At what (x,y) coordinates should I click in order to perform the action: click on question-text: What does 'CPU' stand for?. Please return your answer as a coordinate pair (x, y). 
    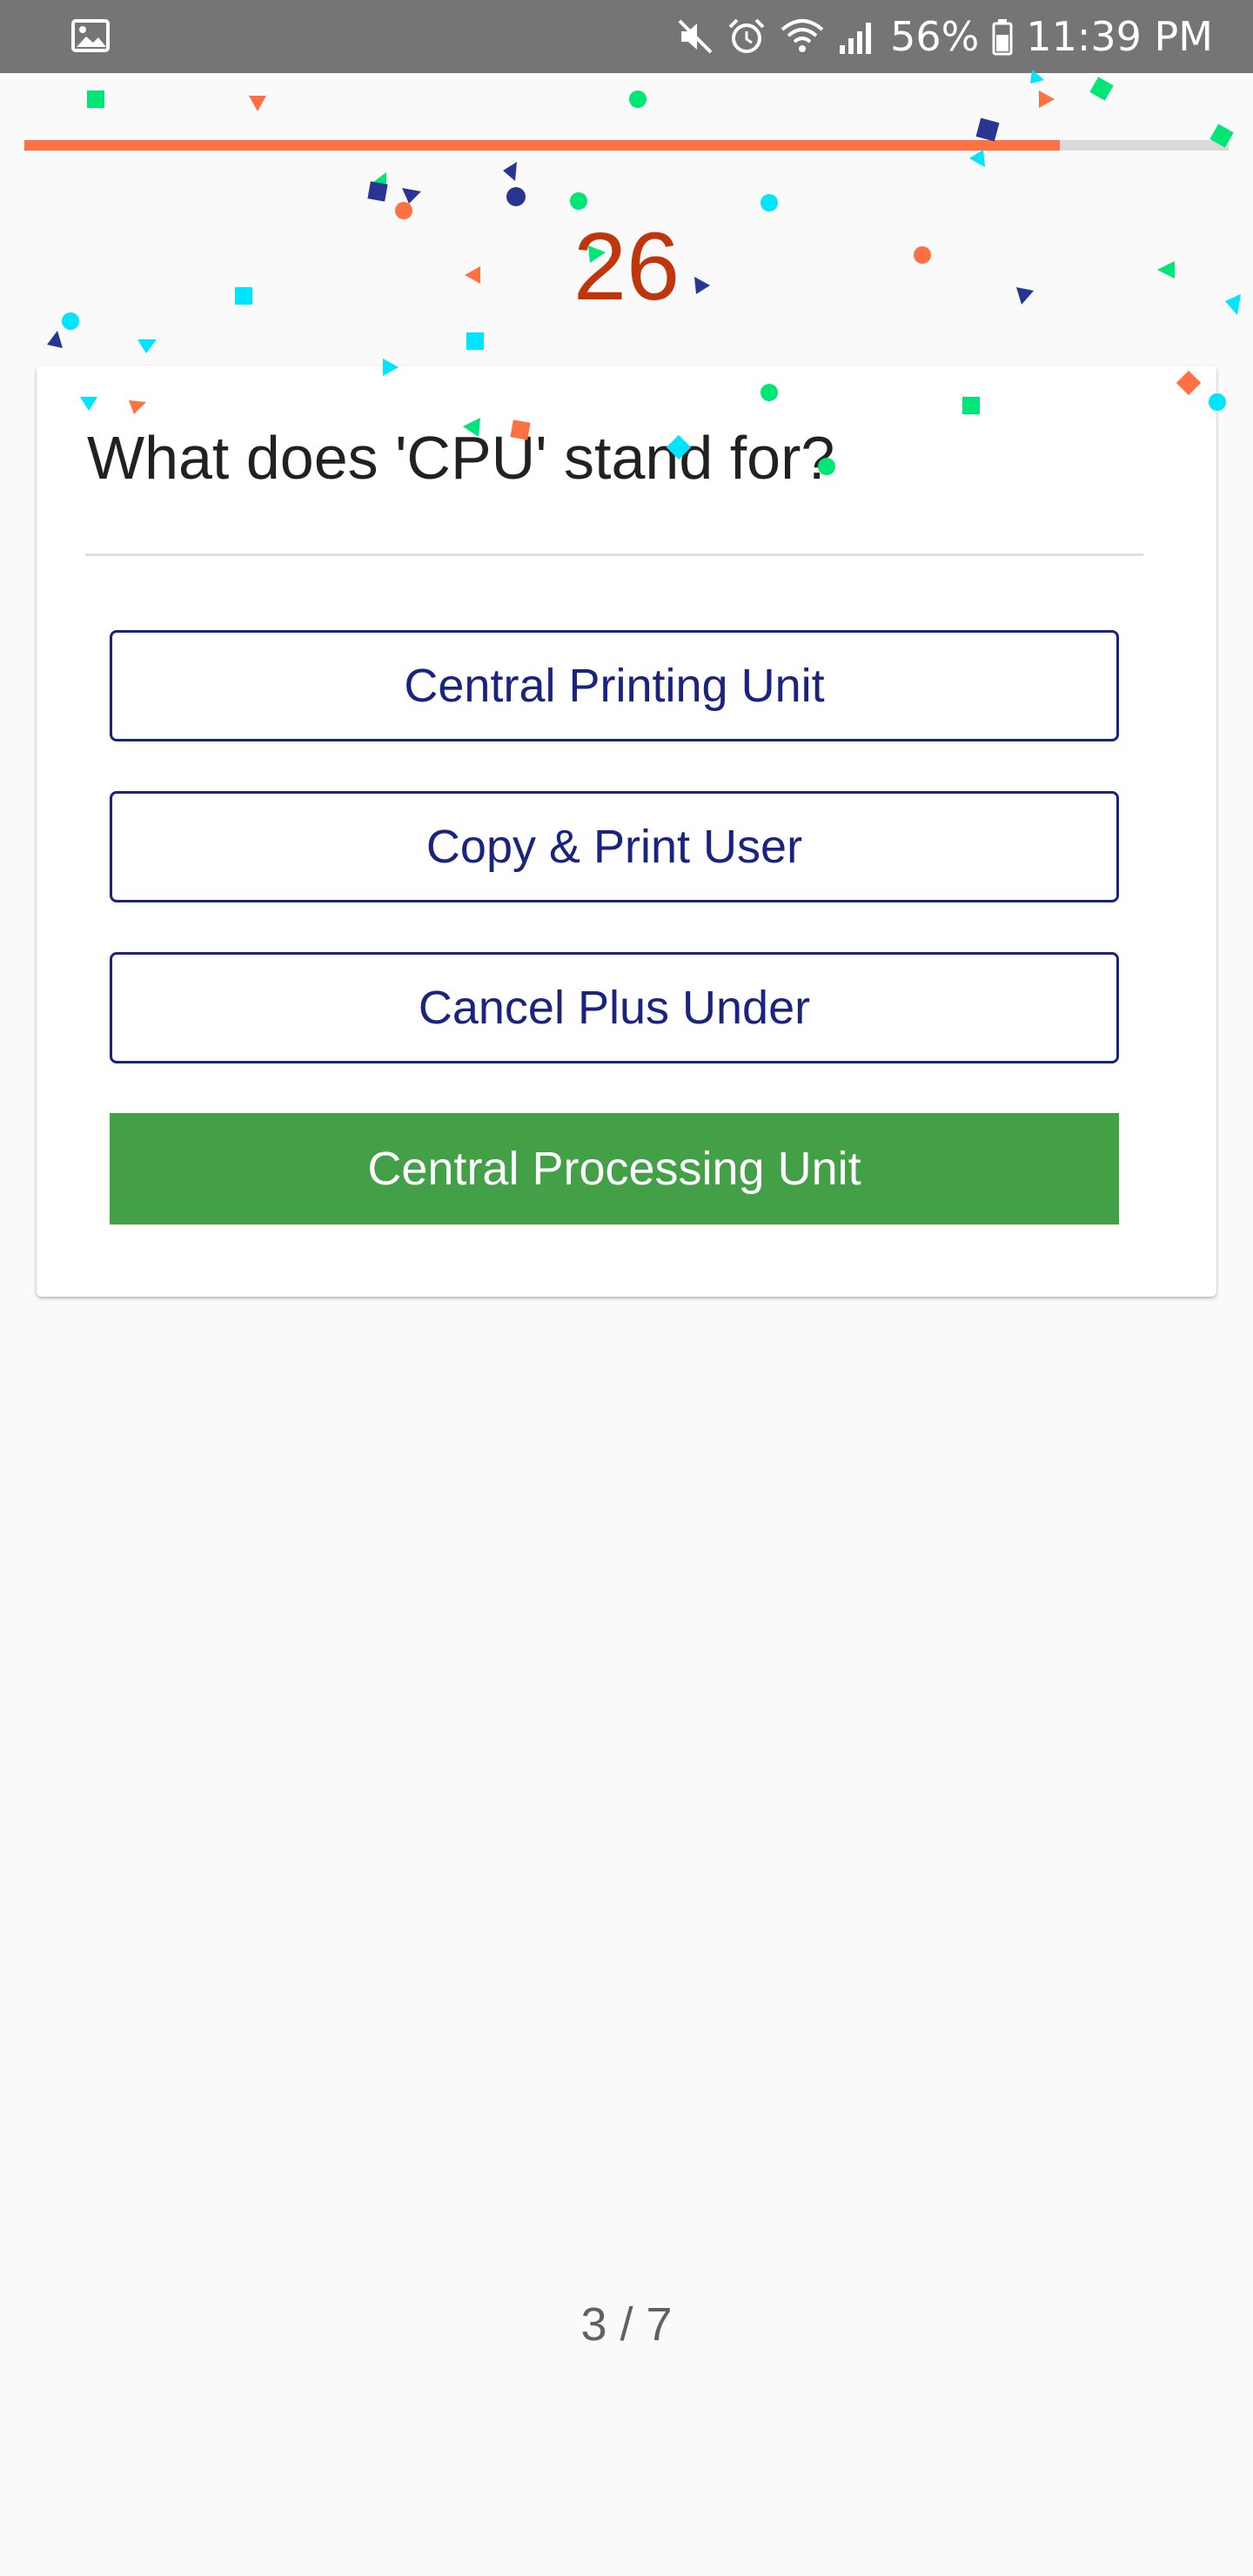
    Looking at the image, I should click on (461, 458).